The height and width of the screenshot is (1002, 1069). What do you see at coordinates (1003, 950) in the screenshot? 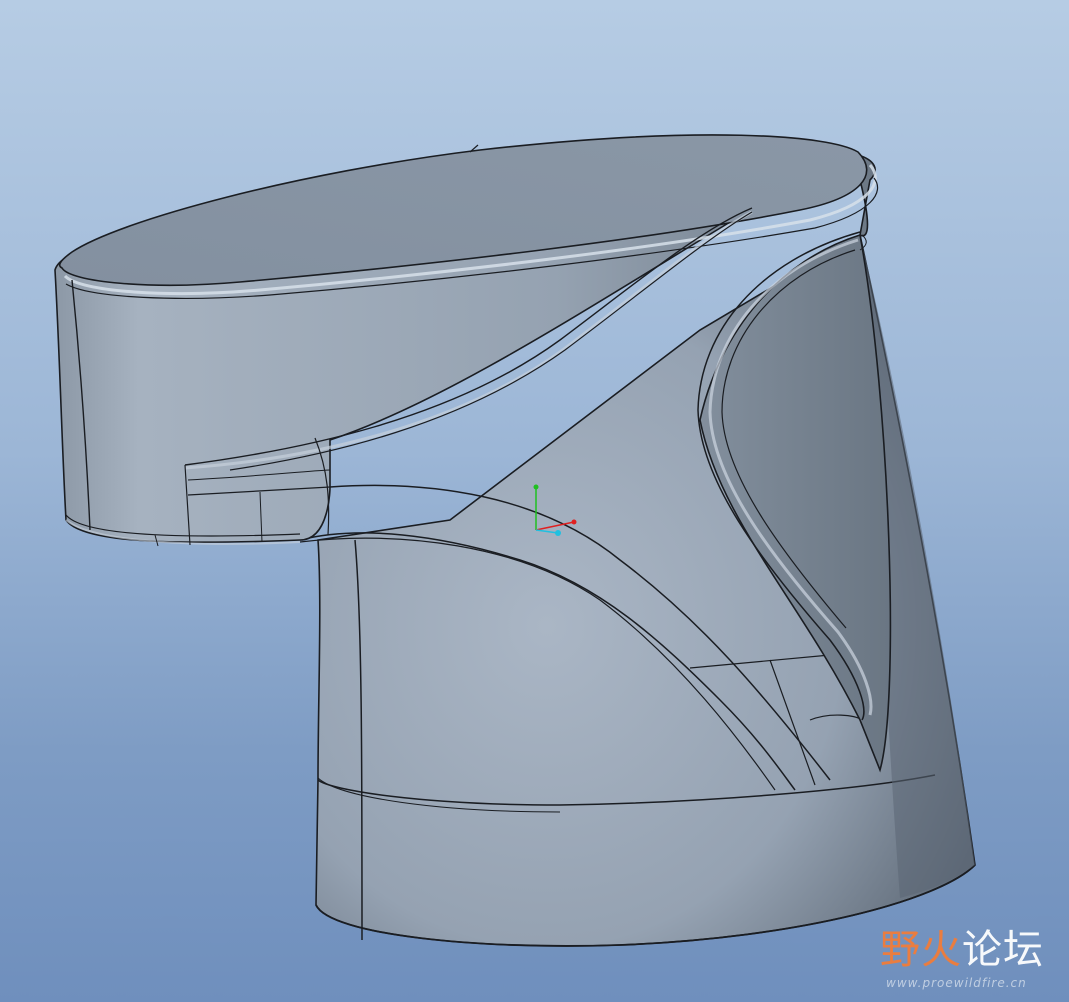
I see `watermark-brand-part2: 论坛` at bounding box center [1003, 950].